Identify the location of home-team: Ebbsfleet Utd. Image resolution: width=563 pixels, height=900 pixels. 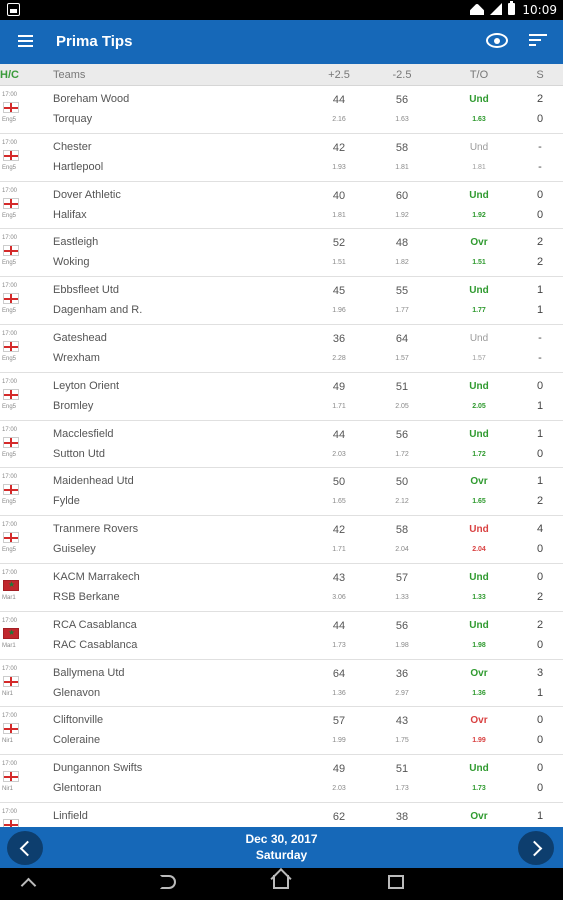
(86, 290).